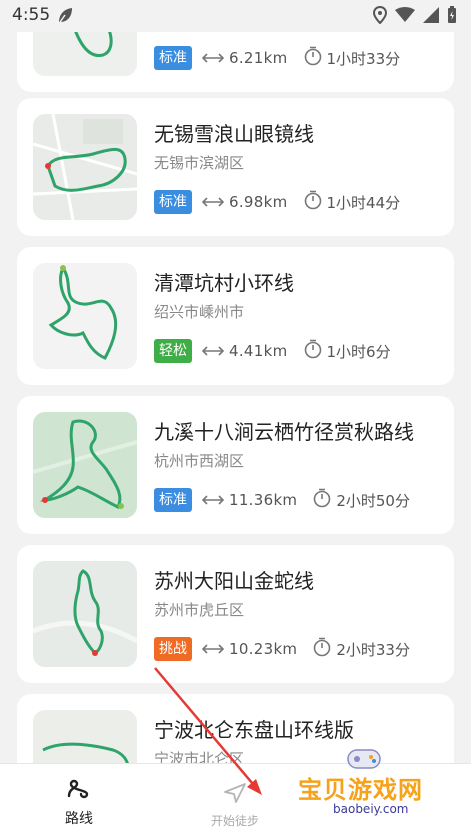 This screenshot has width=471, height=837. Describe the element at coordinates (199, 756) in the screenshot. I see `route-location: 宁波市北仑区` at that location.